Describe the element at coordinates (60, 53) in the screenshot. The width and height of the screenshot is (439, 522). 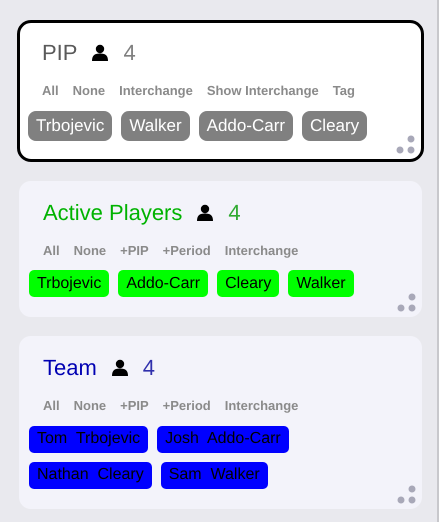
I see `panel-title: PIP` at that location.